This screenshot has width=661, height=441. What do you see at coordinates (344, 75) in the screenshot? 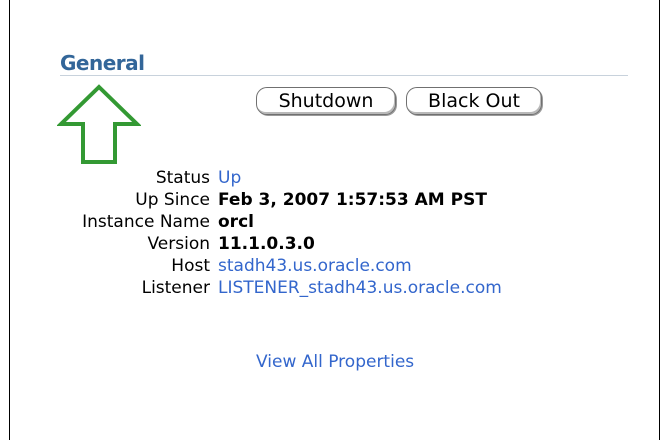
I see `section-divider` at bounding box center [344, 75].